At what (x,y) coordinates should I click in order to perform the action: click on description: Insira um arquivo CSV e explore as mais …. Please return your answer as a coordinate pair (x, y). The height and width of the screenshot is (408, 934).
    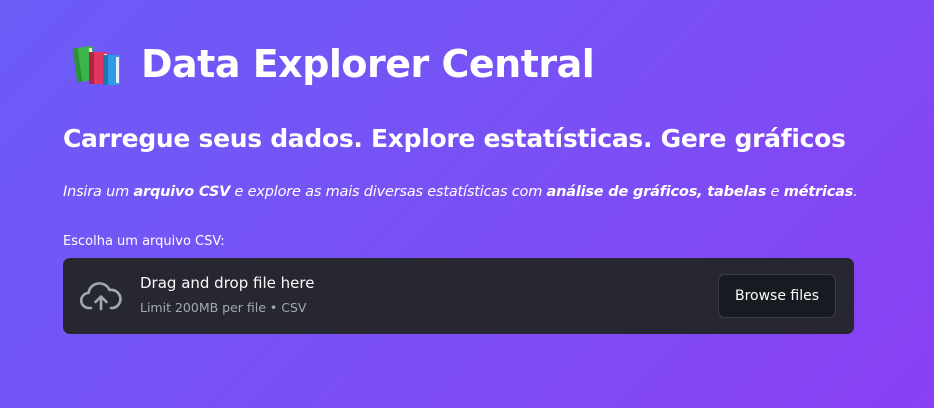
    Looking at the image, I should click on (460, 192).